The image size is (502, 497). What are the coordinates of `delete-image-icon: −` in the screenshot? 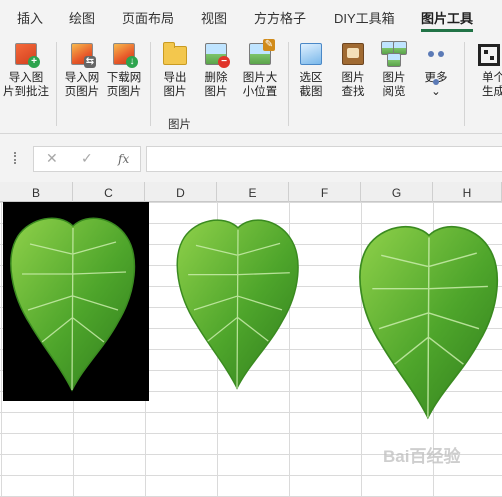 It's located at (216, 54).